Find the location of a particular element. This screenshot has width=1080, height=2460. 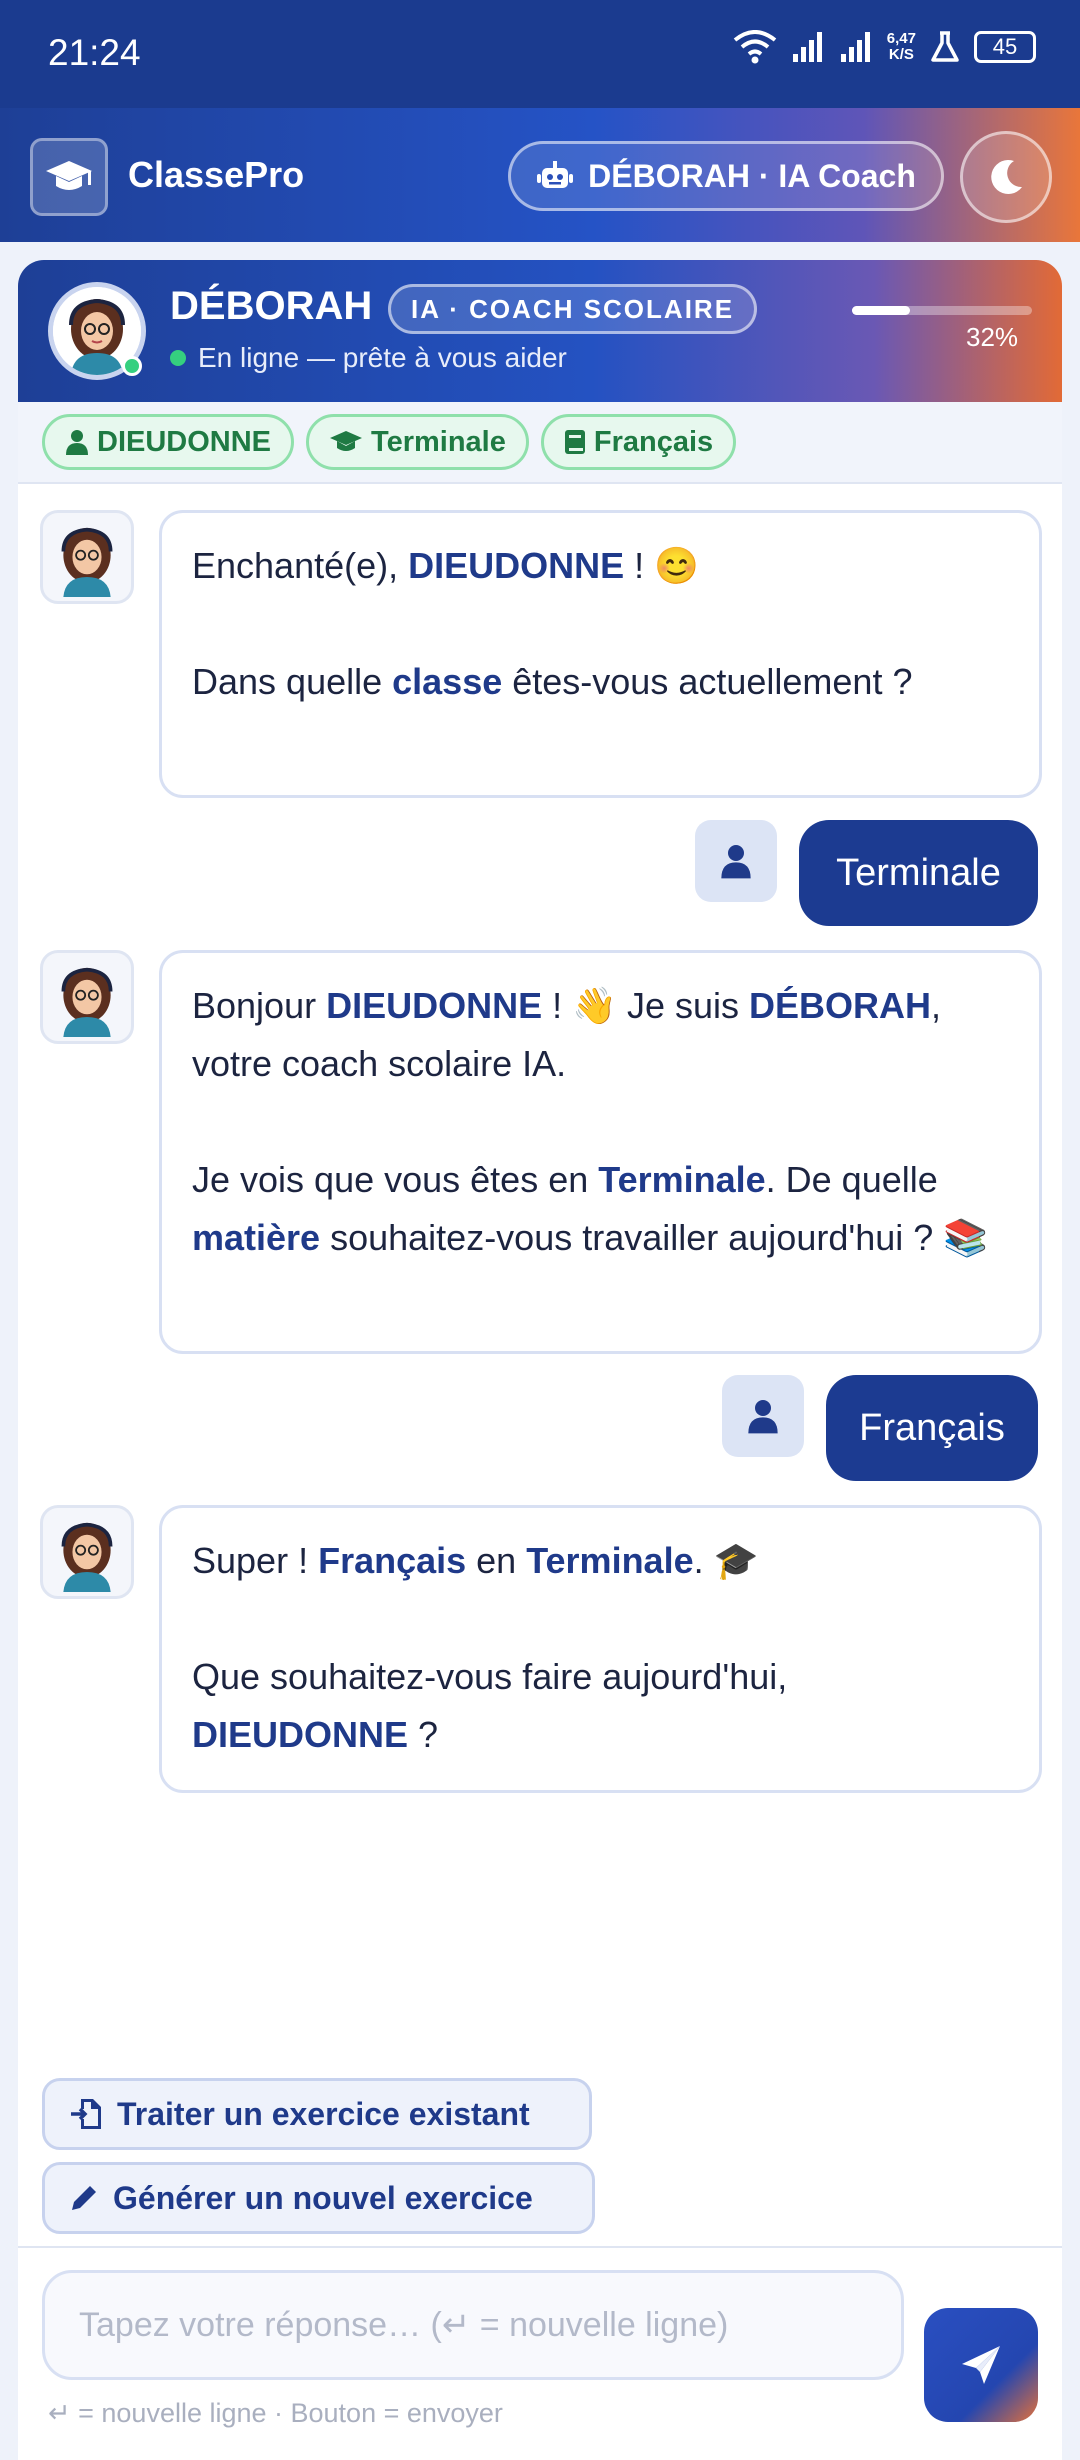

moon-icon is located at coordinates (1006, 176).